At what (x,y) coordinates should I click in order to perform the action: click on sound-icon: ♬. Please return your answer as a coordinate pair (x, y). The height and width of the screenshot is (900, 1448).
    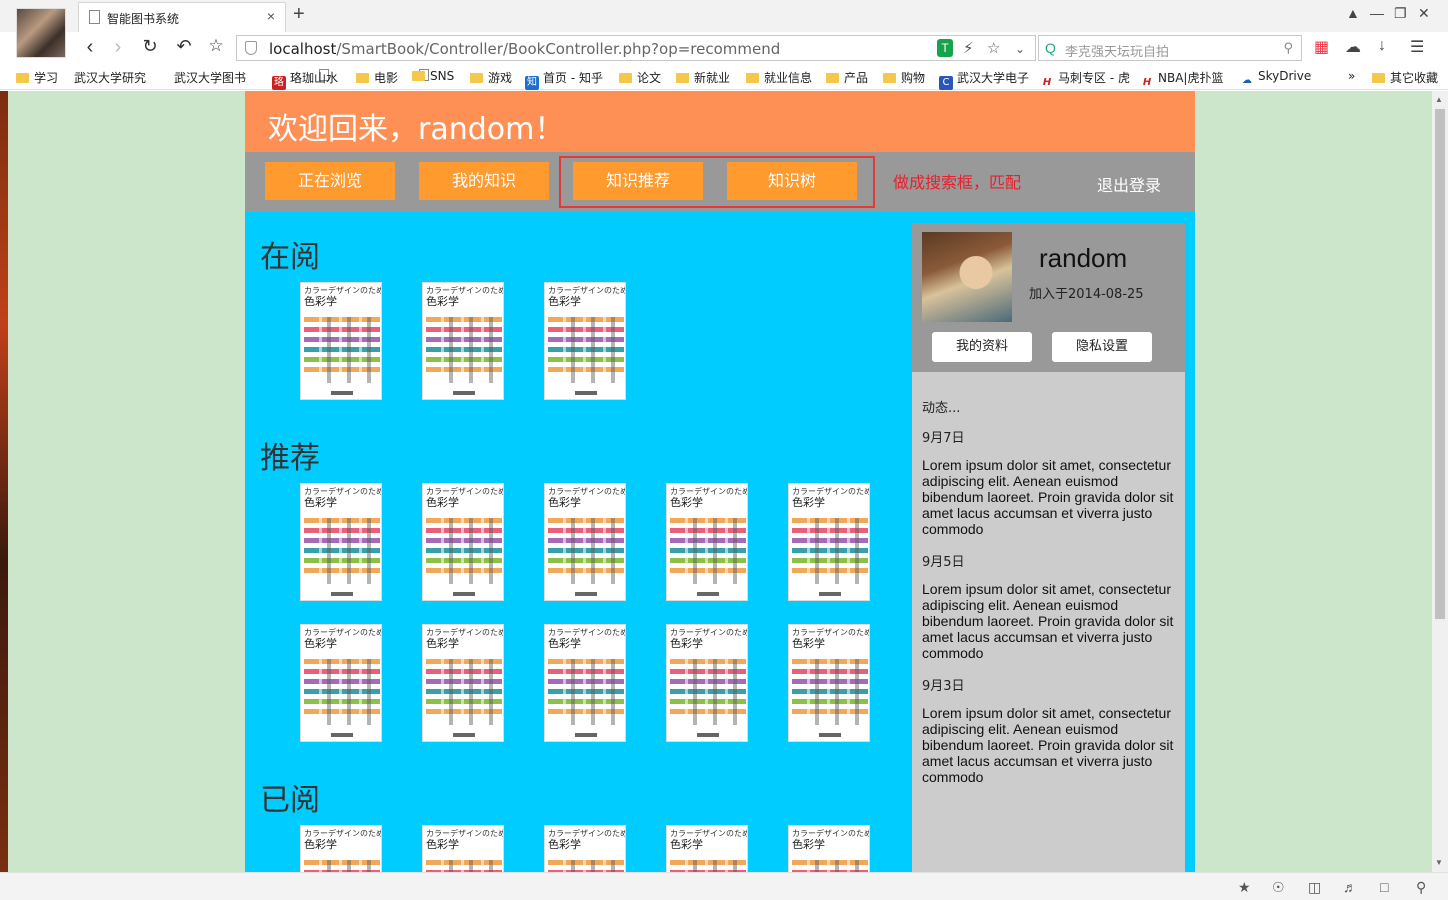
    Looking at the image, I should click on (1350, 887).